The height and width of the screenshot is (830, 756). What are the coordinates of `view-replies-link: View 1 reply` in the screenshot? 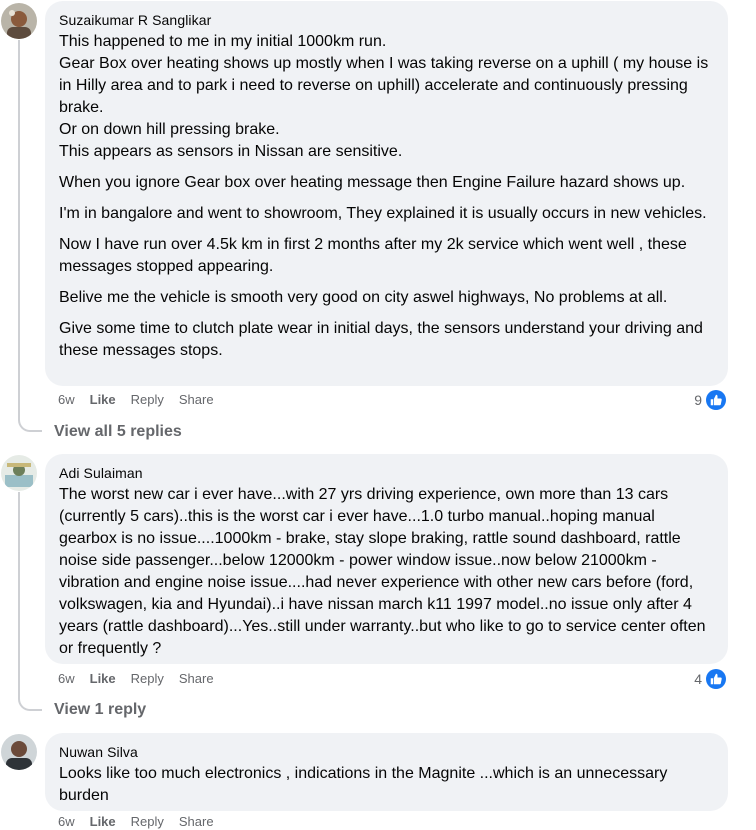 It's located at (100, 710).